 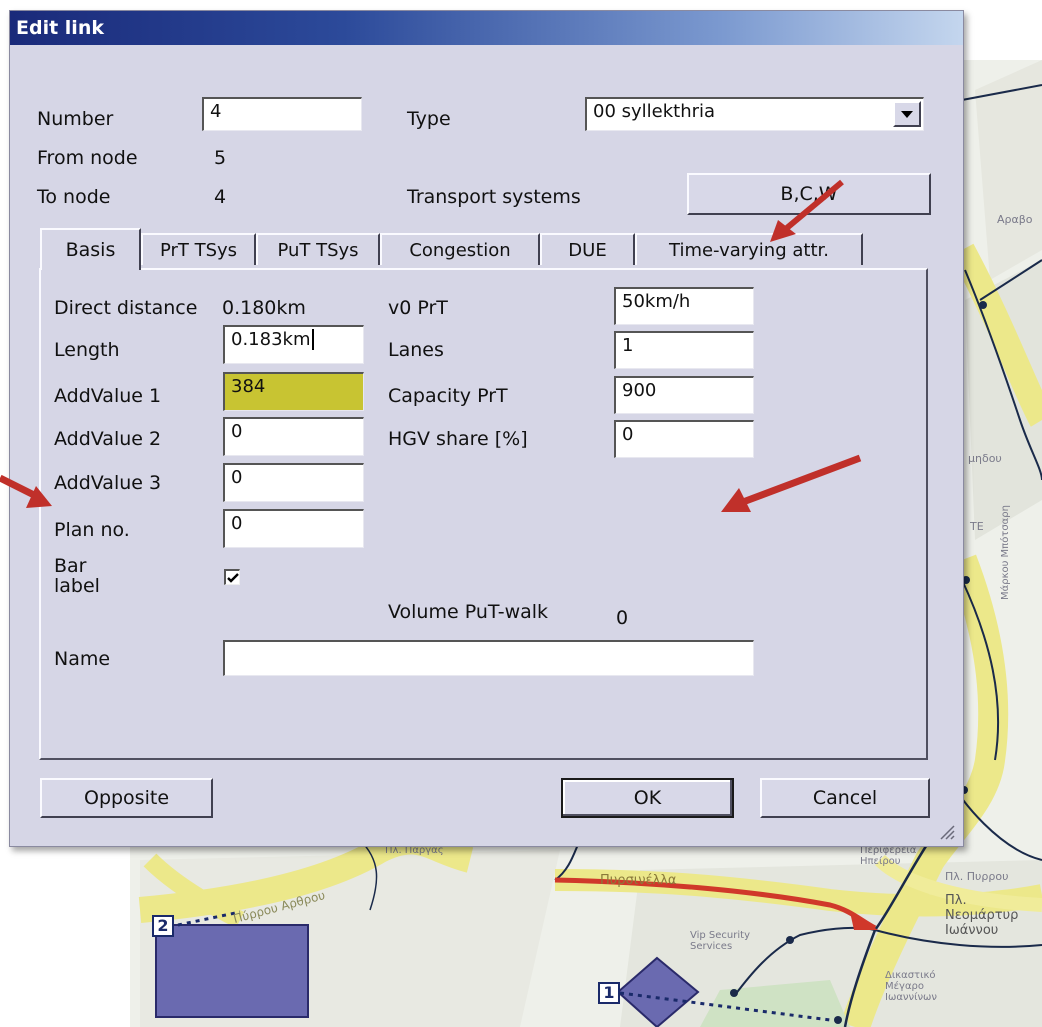 I want to click on direct-distance-value: 0.180km, so click(x=264, y=308).